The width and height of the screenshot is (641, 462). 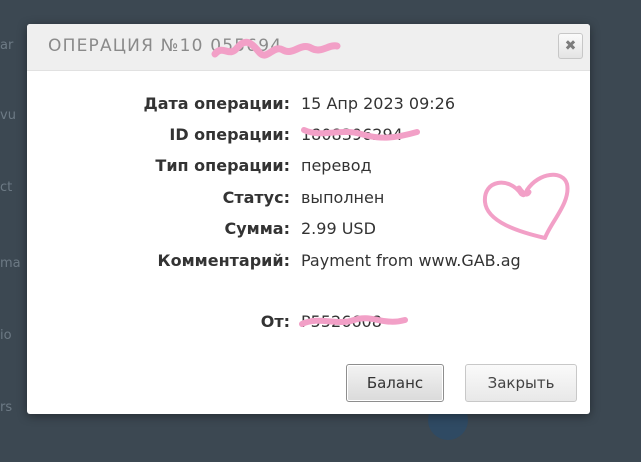 I want to click on field-value: P5526608, so click(x=341, y=321).